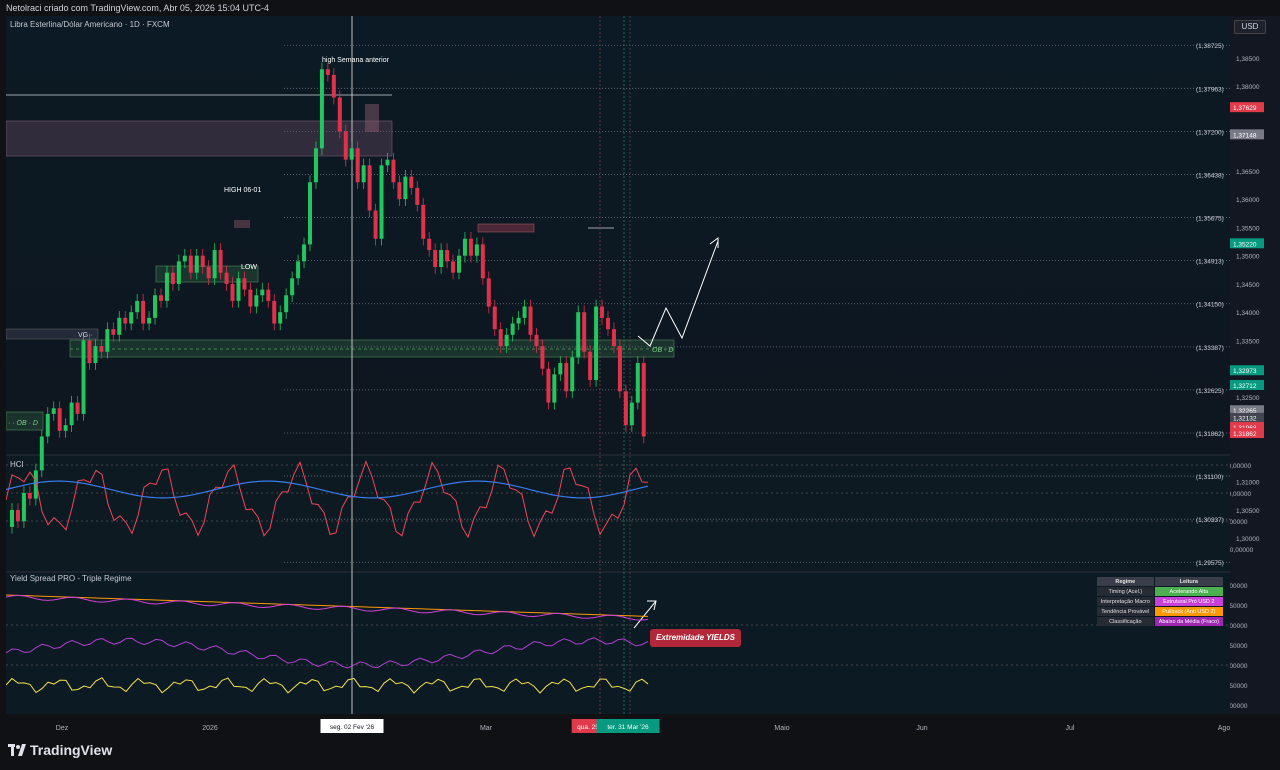  Describe the element at coordinates (1070, 728) in the screenshot. I see `time-axis-label: Jul` at that location.